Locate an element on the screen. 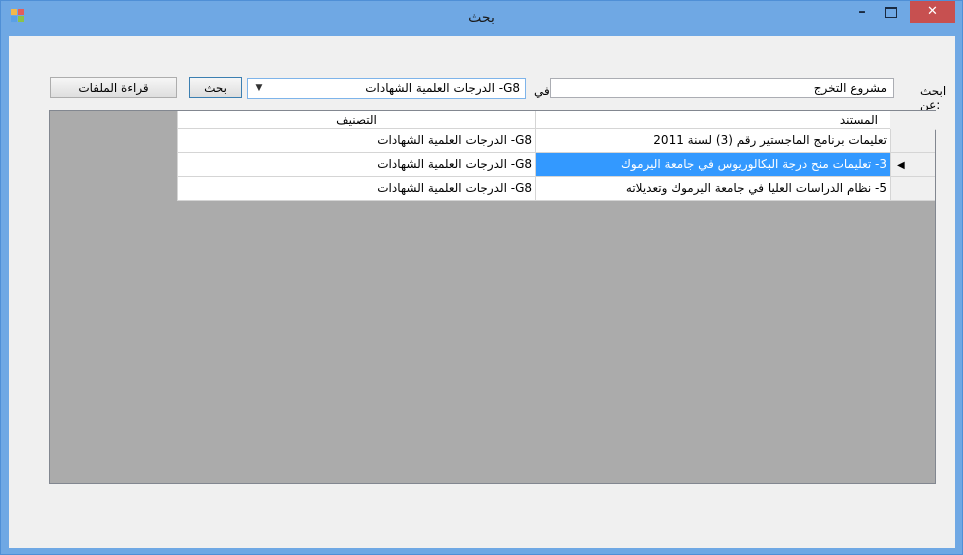  title-bar: بحث – ✕ is located at coordinates (481, 18).